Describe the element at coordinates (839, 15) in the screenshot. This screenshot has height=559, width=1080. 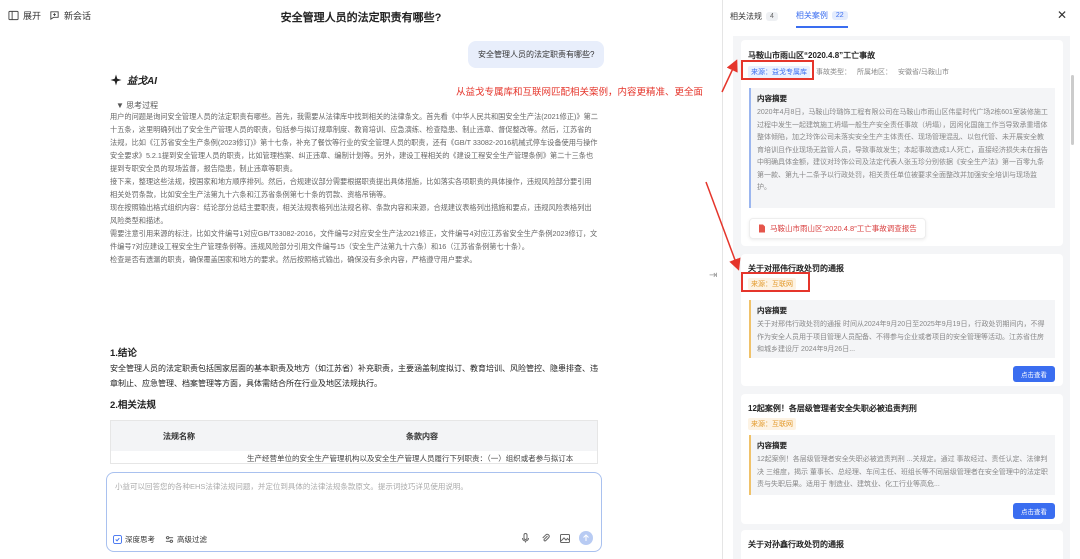
I see `tab-count-badge: 22` at that location.